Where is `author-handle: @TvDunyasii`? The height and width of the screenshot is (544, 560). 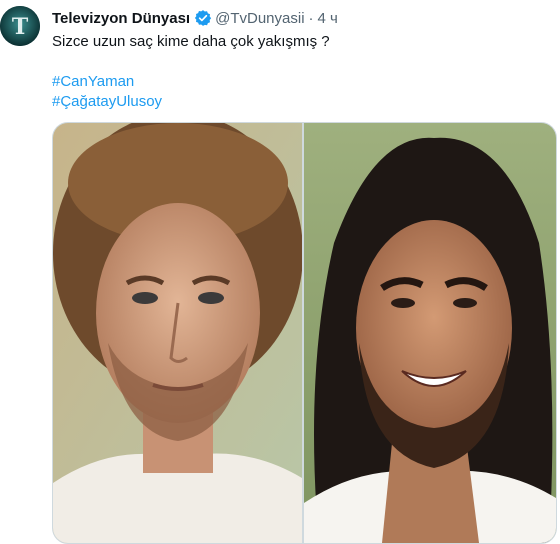
author-handle: @TvDunyasii is located at coordinates (259, 18).